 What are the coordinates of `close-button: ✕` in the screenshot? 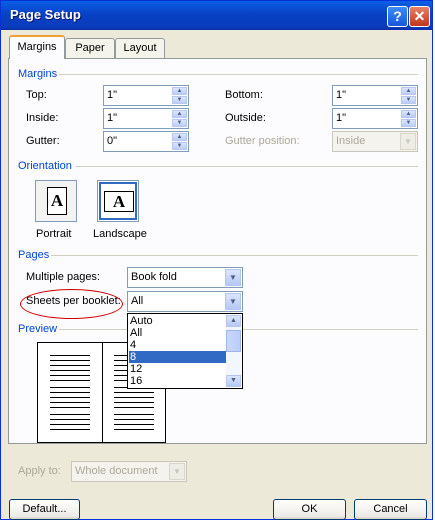 It's located at (419, 16).